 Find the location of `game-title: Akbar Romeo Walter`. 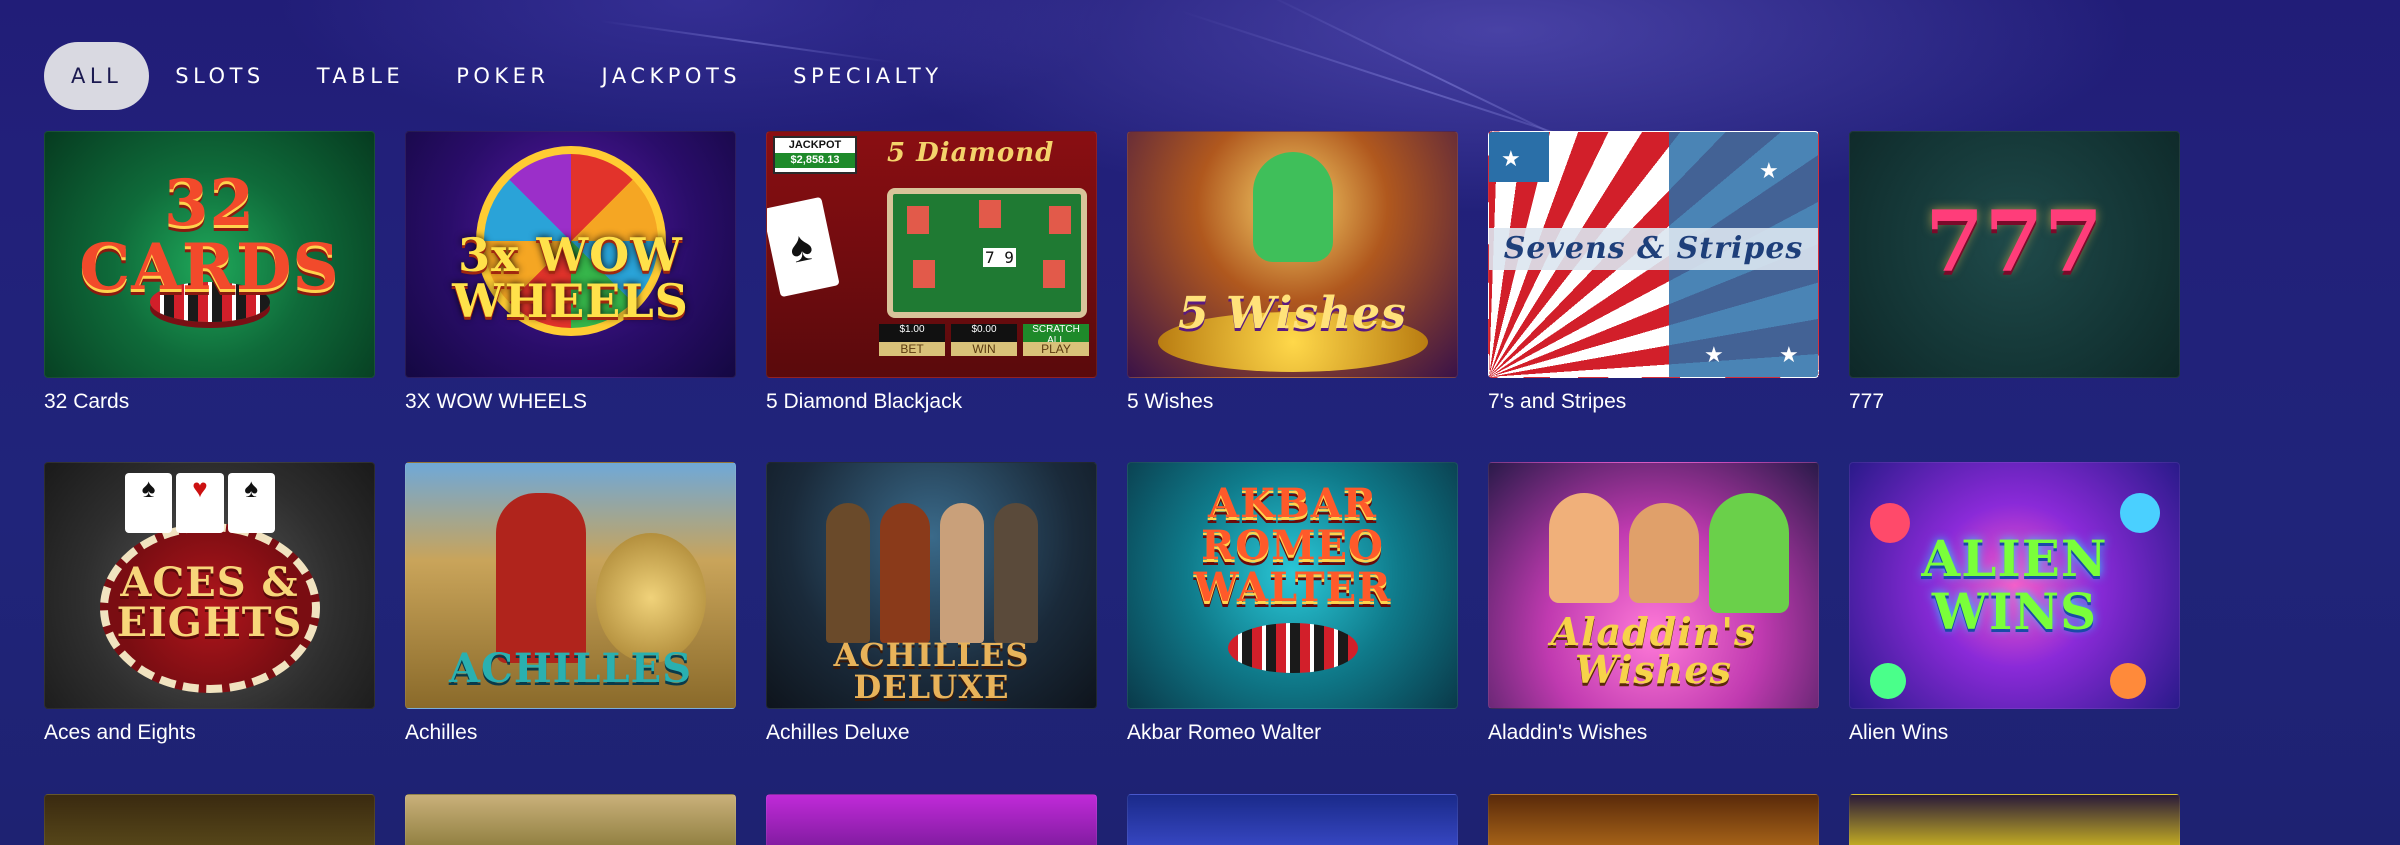

game-title: Akbar Romeo Walter is located at coordinates (1224, 732).